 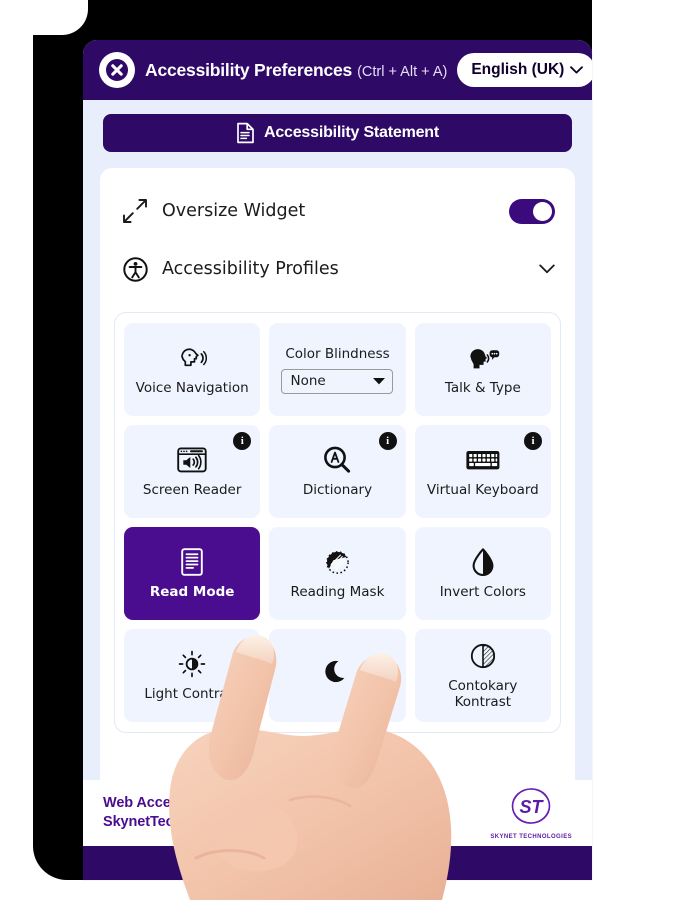 I want to click on tile-voice-navigation: Voice Navigation, so click(x=192, y=369).